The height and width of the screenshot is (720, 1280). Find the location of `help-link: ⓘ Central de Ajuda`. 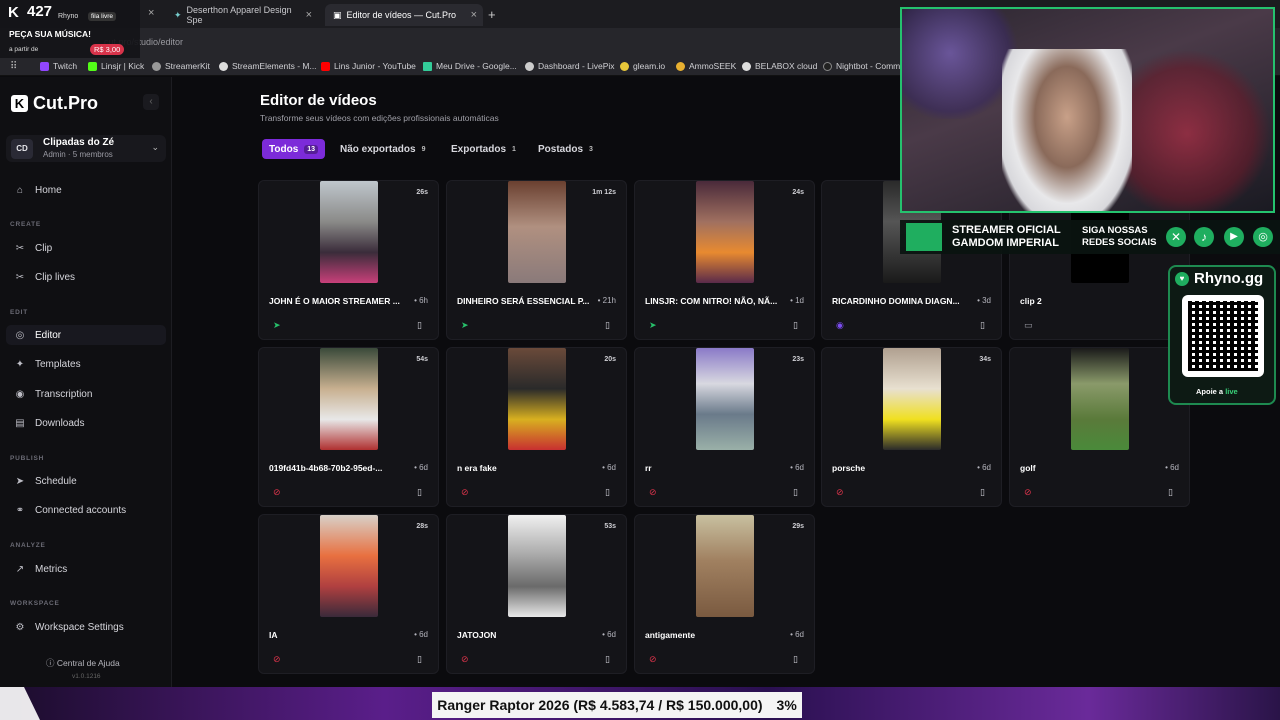

help-link: ⓘ Central de Ajuda is located at coordinates (83, 663).